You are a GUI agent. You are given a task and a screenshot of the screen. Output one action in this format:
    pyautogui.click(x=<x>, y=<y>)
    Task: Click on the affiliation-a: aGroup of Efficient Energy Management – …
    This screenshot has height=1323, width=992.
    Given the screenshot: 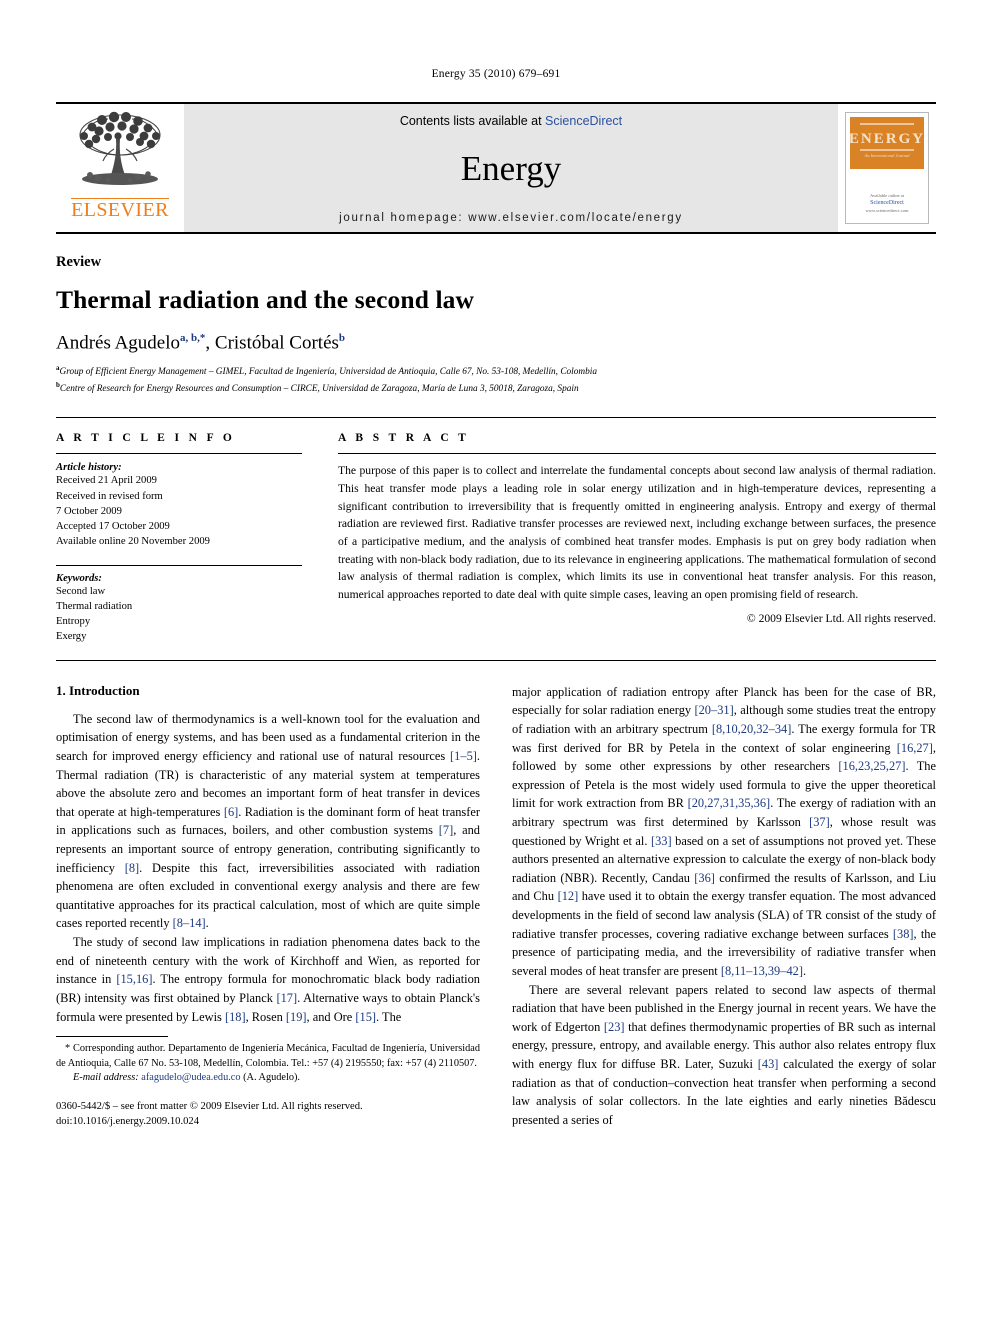 What is the action you would take?
    pyautogui.click(x=496, y=371)
    